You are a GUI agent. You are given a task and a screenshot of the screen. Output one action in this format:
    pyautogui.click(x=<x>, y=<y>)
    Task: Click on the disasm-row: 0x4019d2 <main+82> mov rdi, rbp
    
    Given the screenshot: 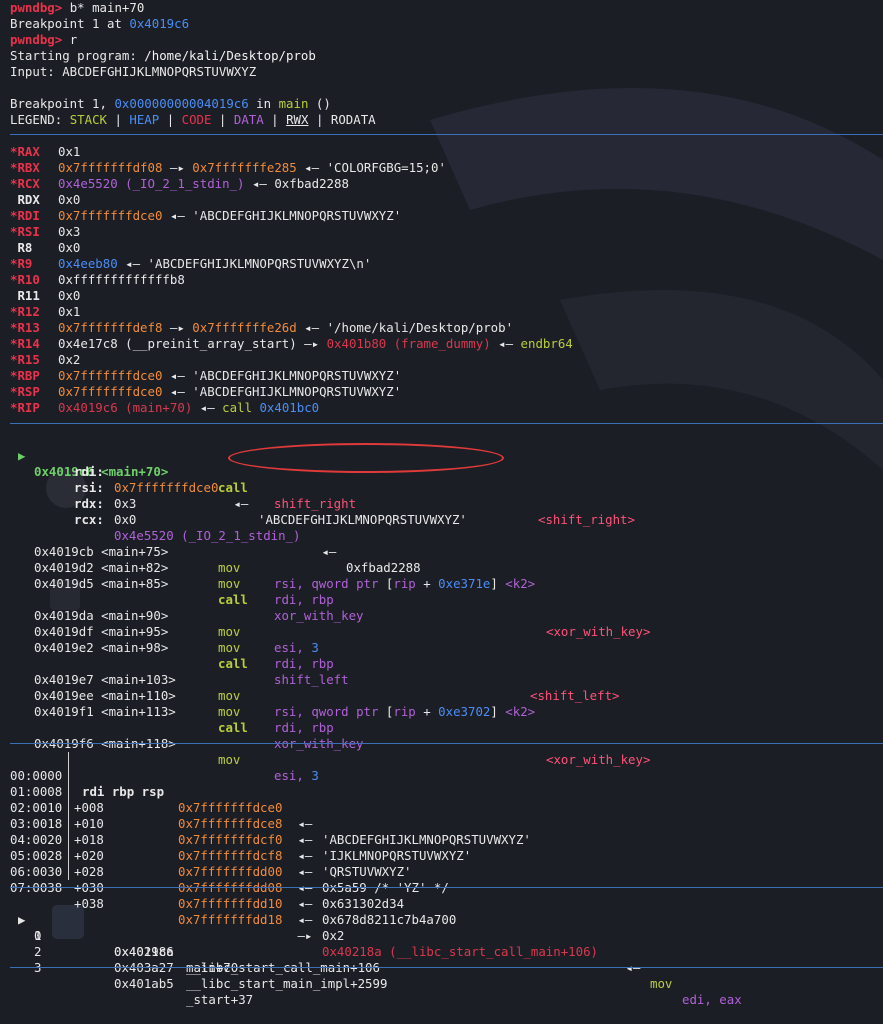 What is the action you would take?
    pyautogui.click(x=184, y=583)
    